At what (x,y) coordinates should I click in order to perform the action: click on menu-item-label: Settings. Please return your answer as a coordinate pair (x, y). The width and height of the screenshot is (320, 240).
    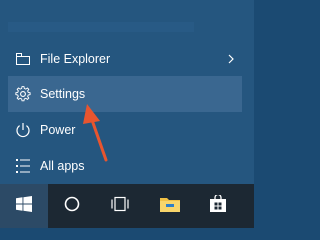
    Looking at the image, I should click on (63, 94).